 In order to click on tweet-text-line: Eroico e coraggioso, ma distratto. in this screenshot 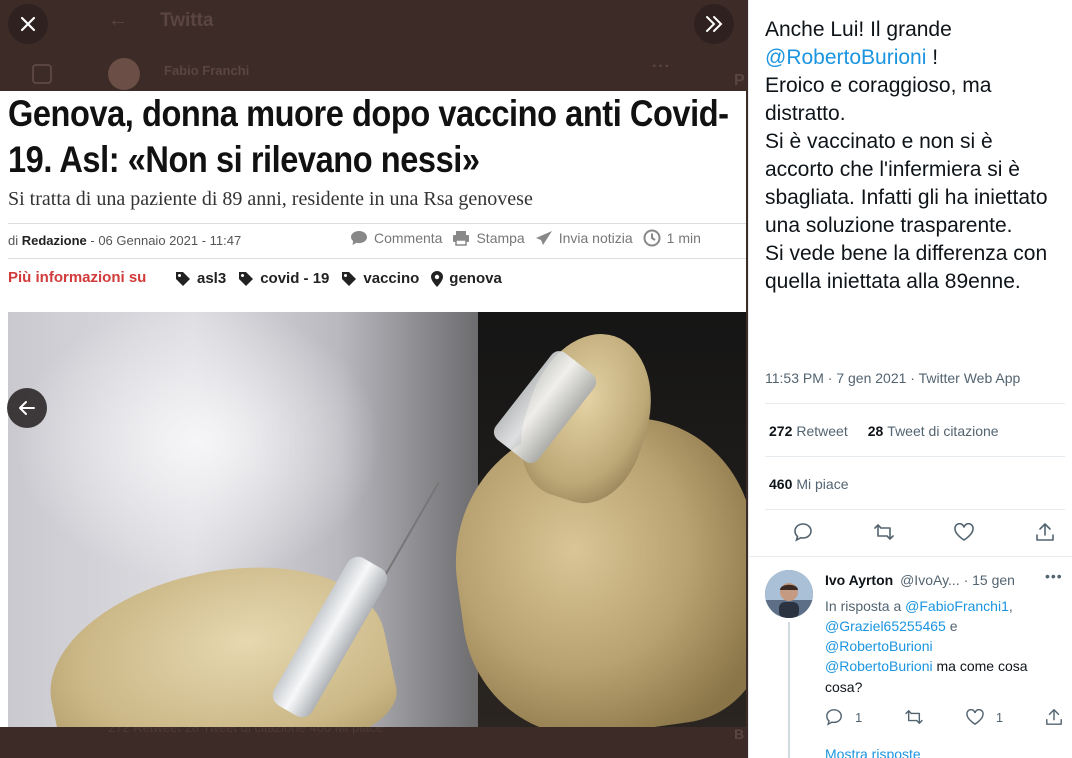, I will do `click(878, 99)`.